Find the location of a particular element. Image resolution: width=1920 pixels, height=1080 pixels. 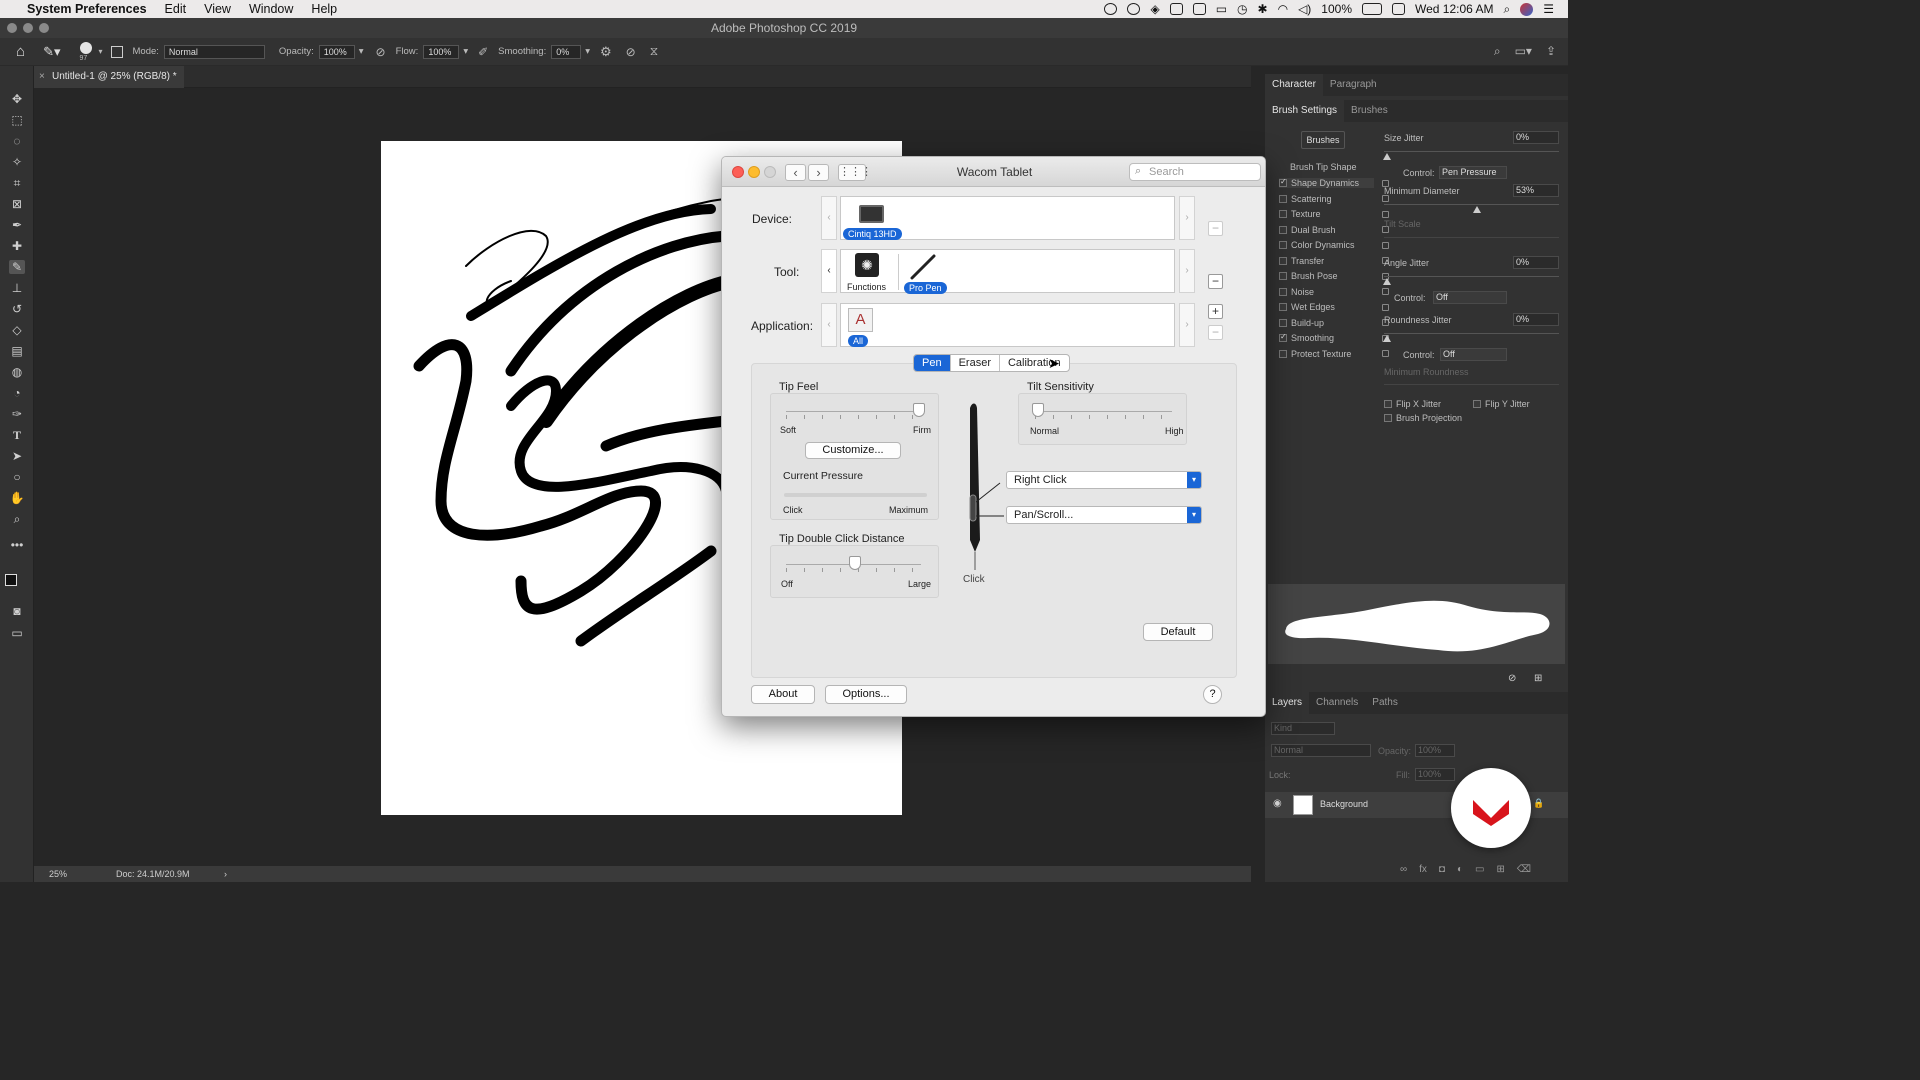

flip-y-checkbox is located at coordinates (1477, 404).